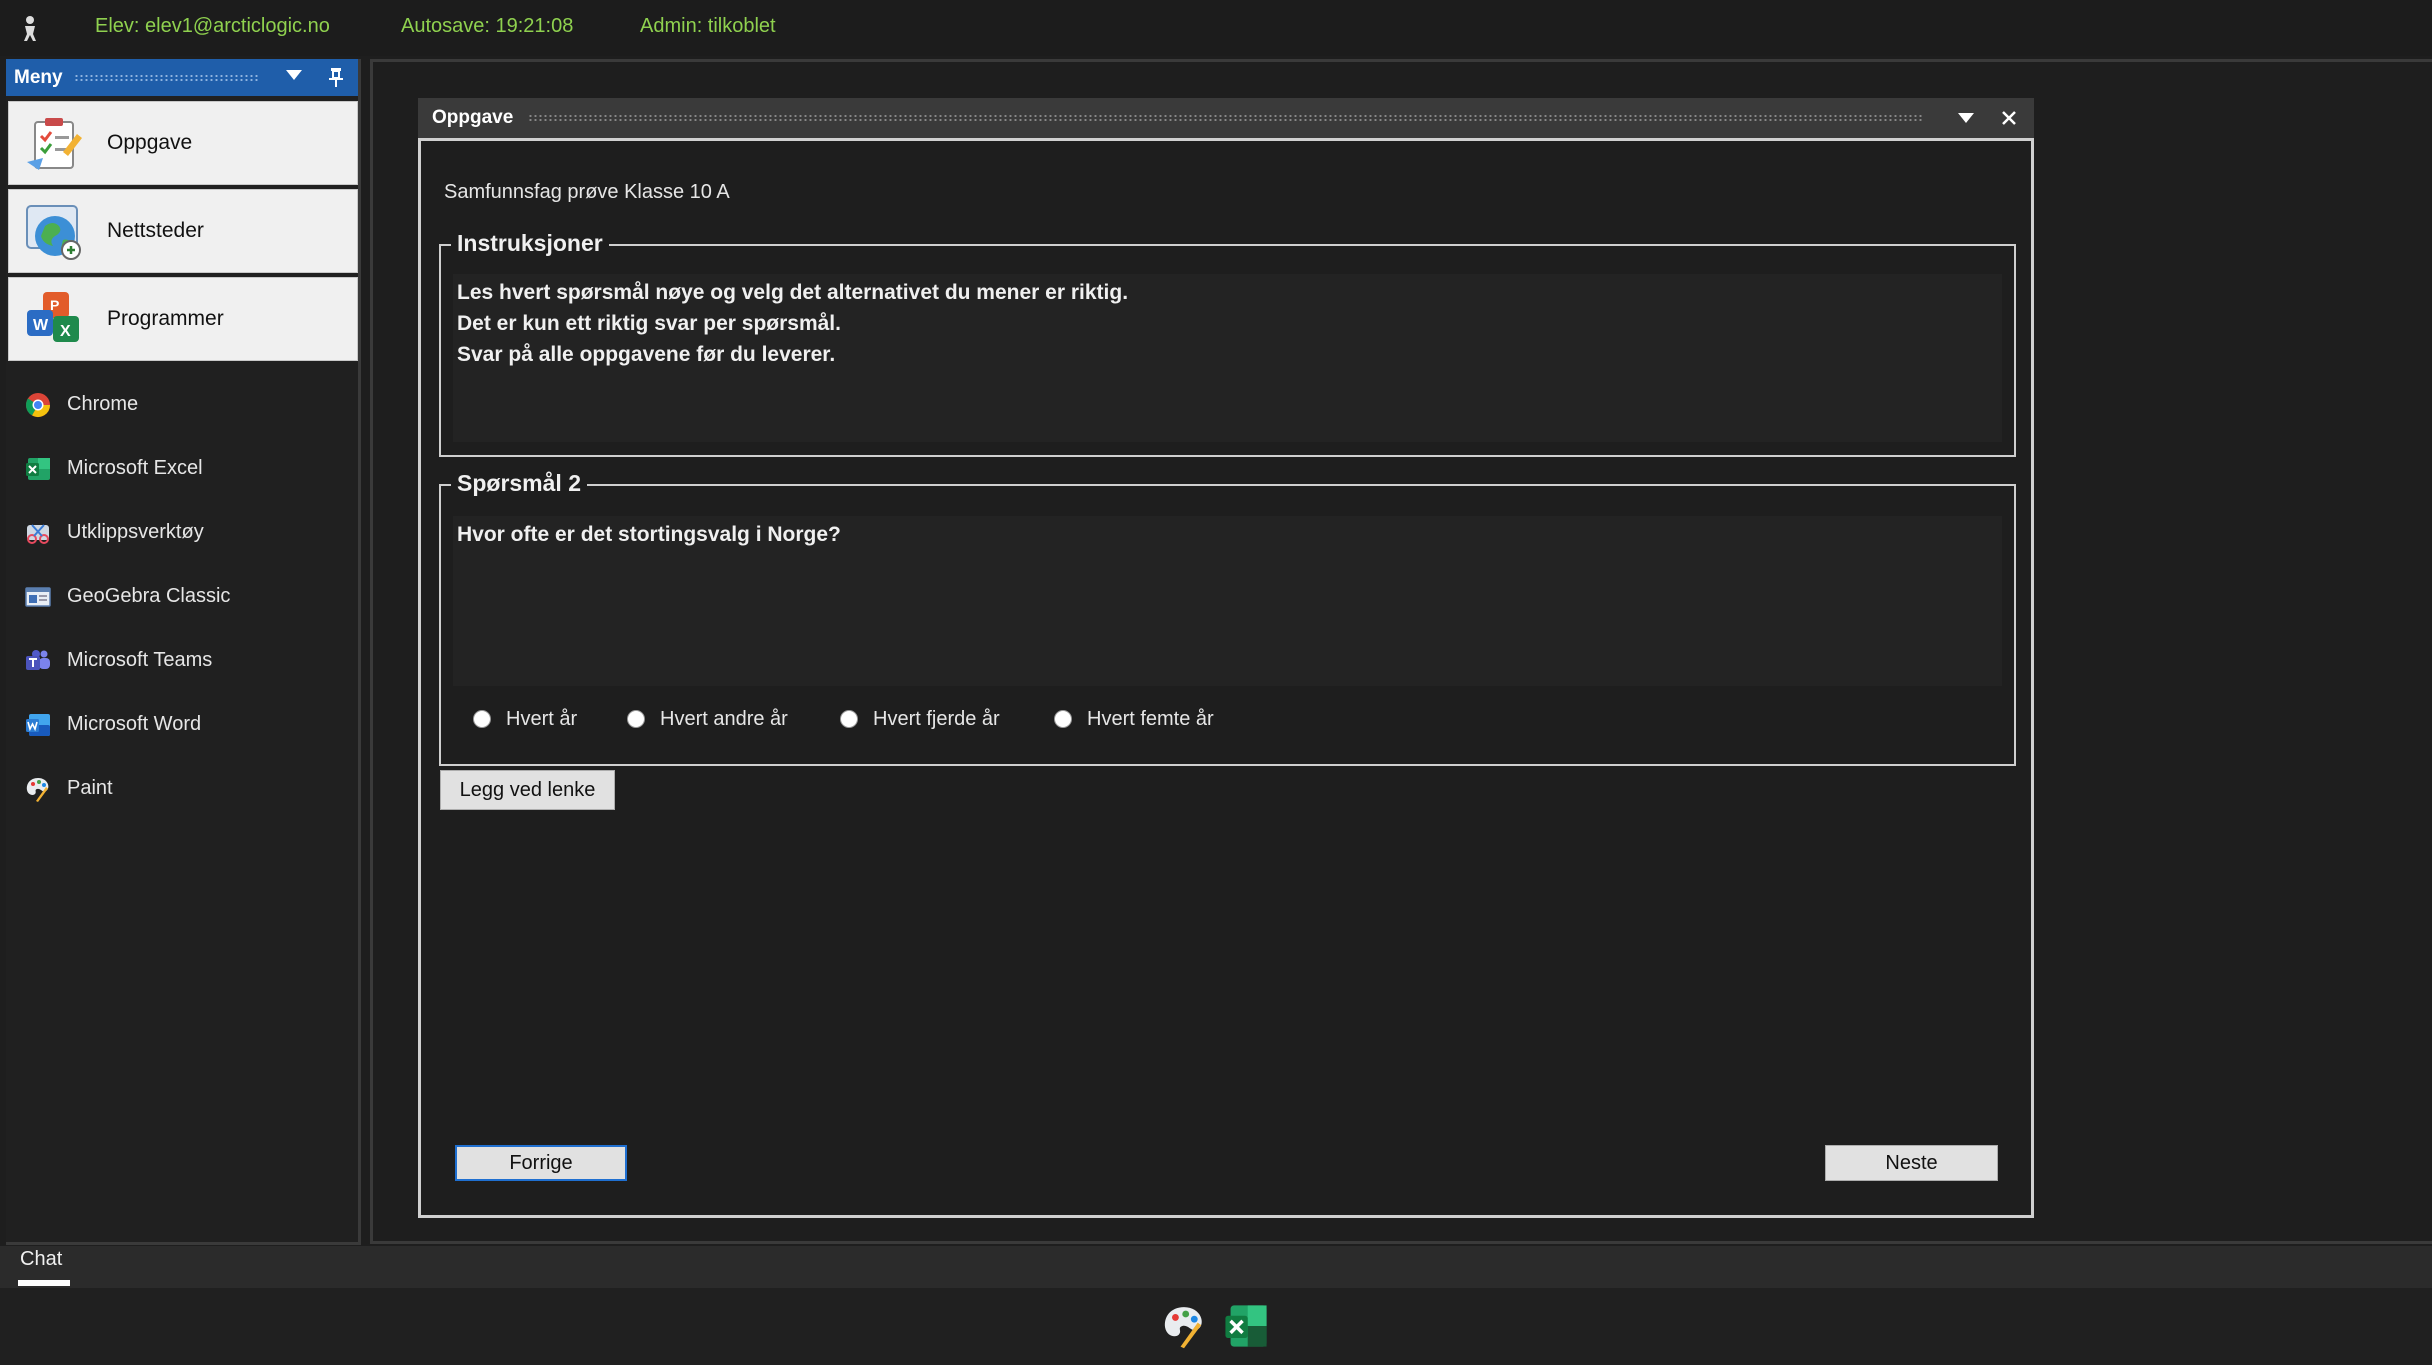  I want to click on sidebar-item-oppgave: Oppgave, so click(183, 143).